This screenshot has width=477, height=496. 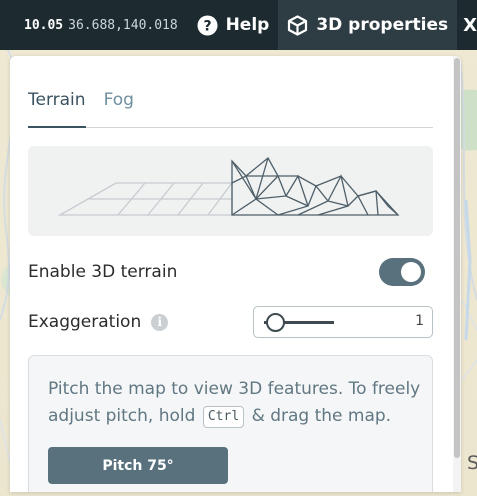 I want to click on enable-terrain-toggle, so click(x=402, y=272).